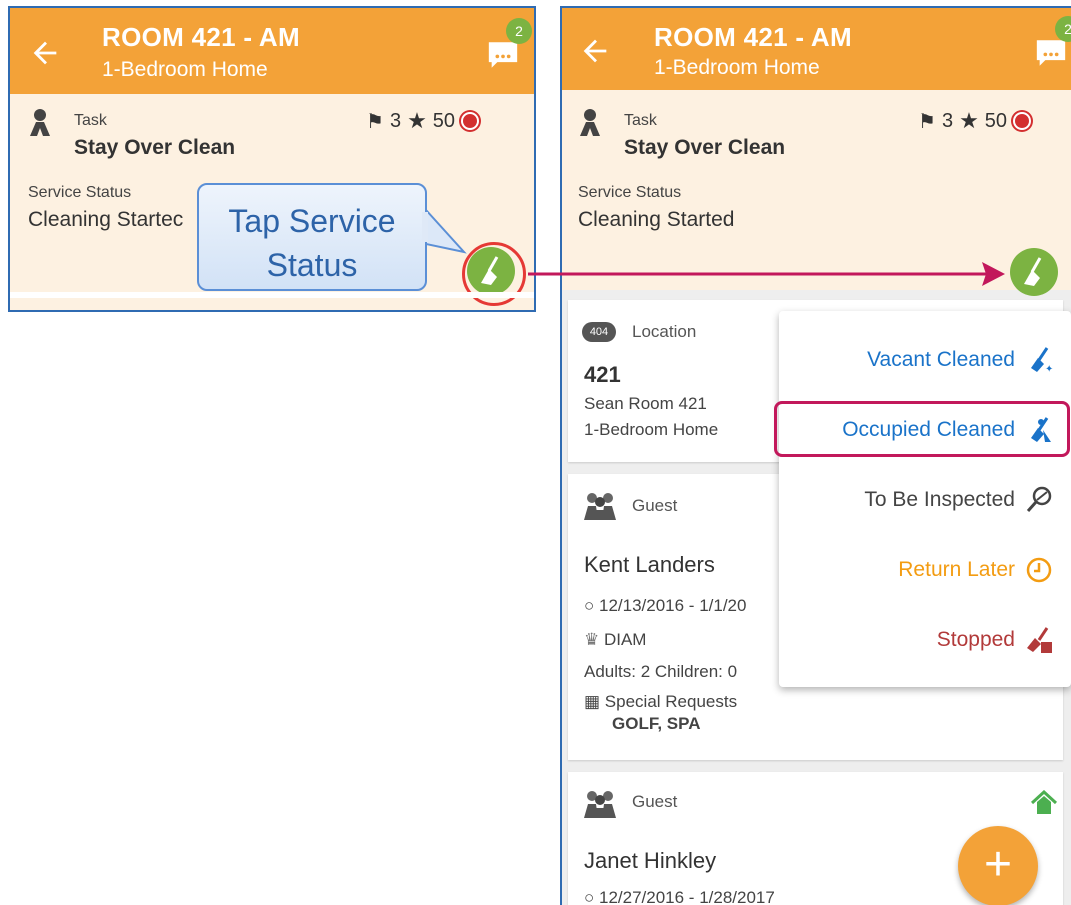 This screenshot has height=905, width=1071. What do you see at coordinates (656, 723) in the screenshot?
I see `special-requests-value: GOLF, SPA` at bounding box center [656, 723].